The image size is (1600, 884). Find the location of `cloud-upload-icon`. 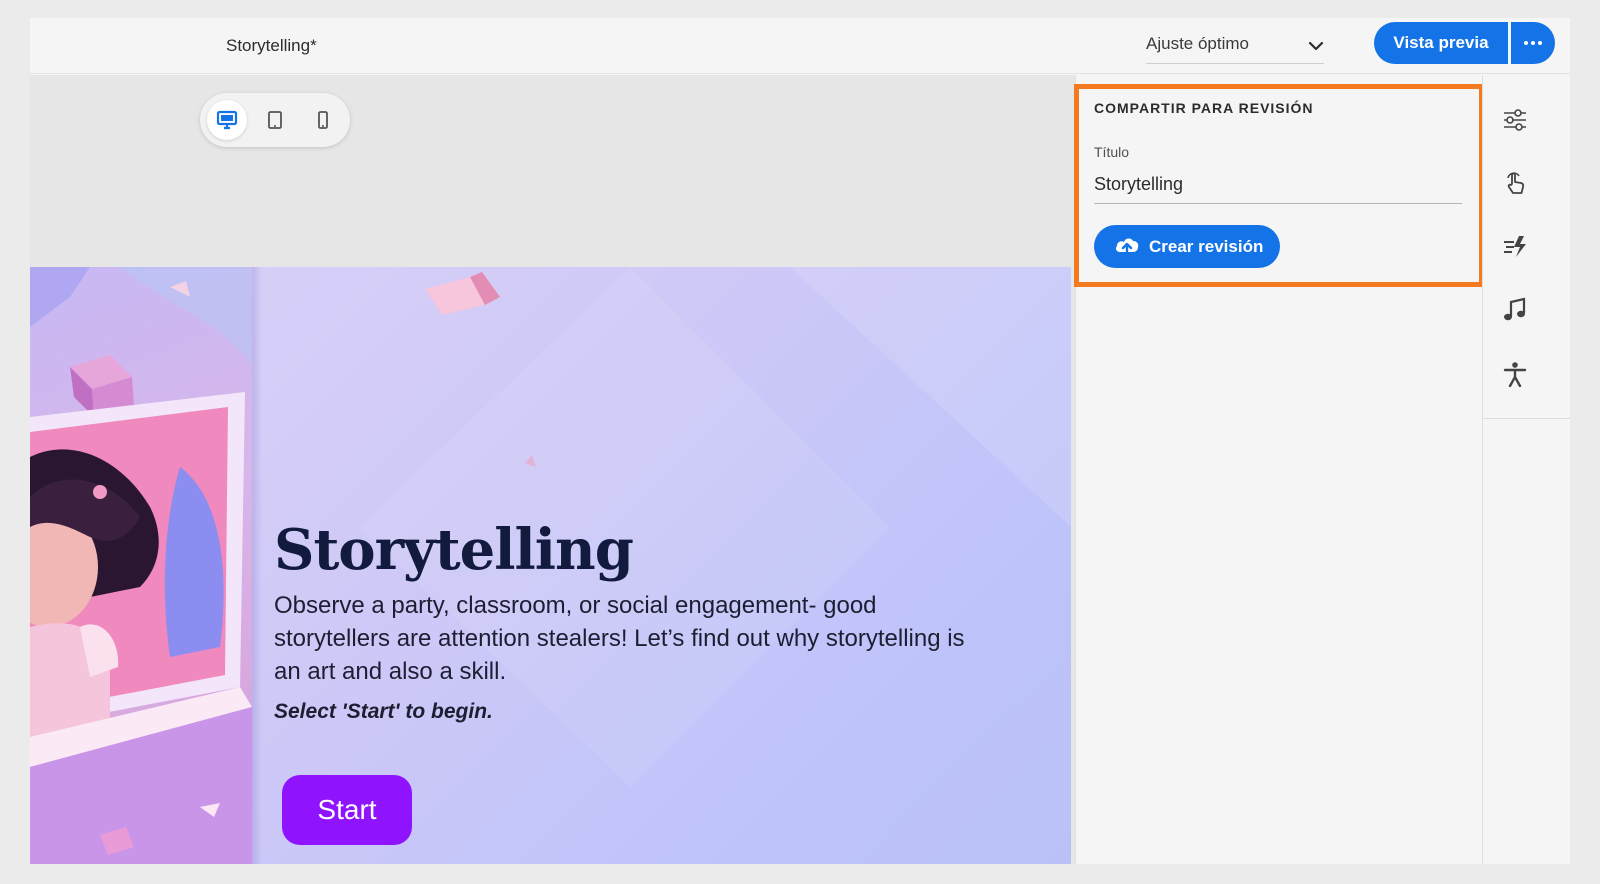

cloud-upload-icon is located at coordinates (1127, 247).